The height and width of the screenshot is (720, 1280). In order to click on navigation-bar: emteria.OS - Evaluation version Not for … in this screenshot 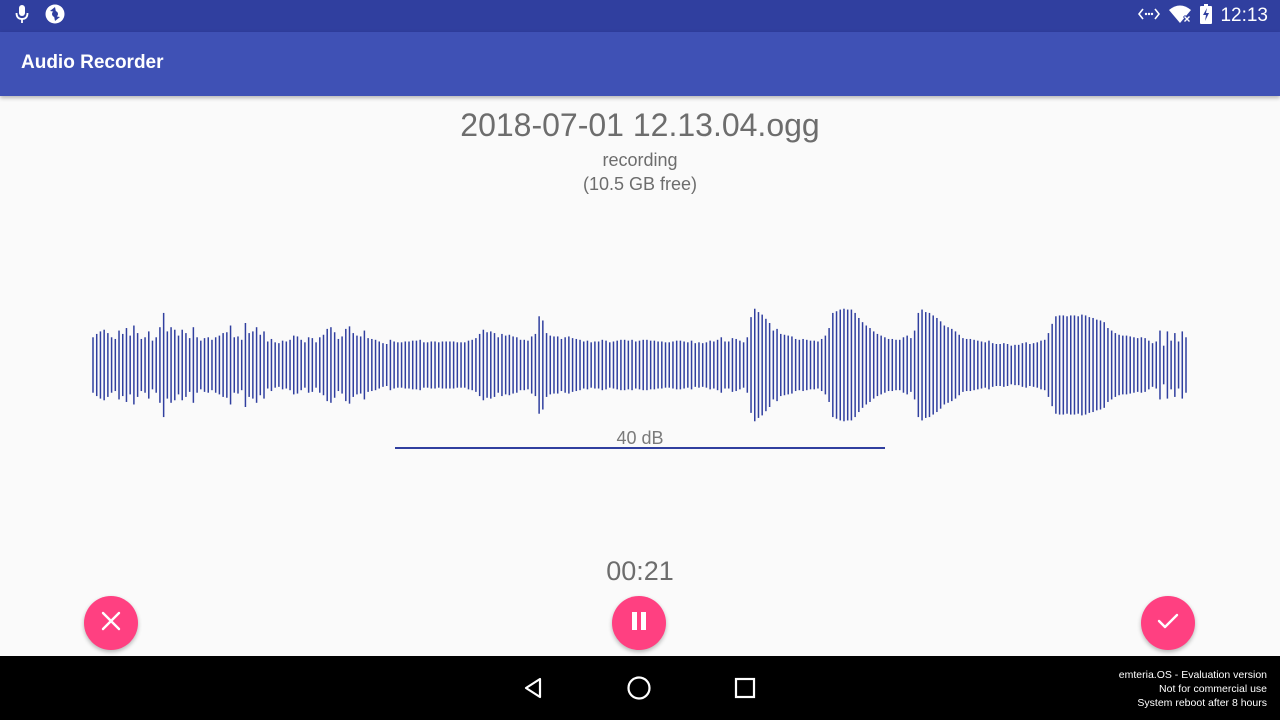, I will do `click(640, 688)`.